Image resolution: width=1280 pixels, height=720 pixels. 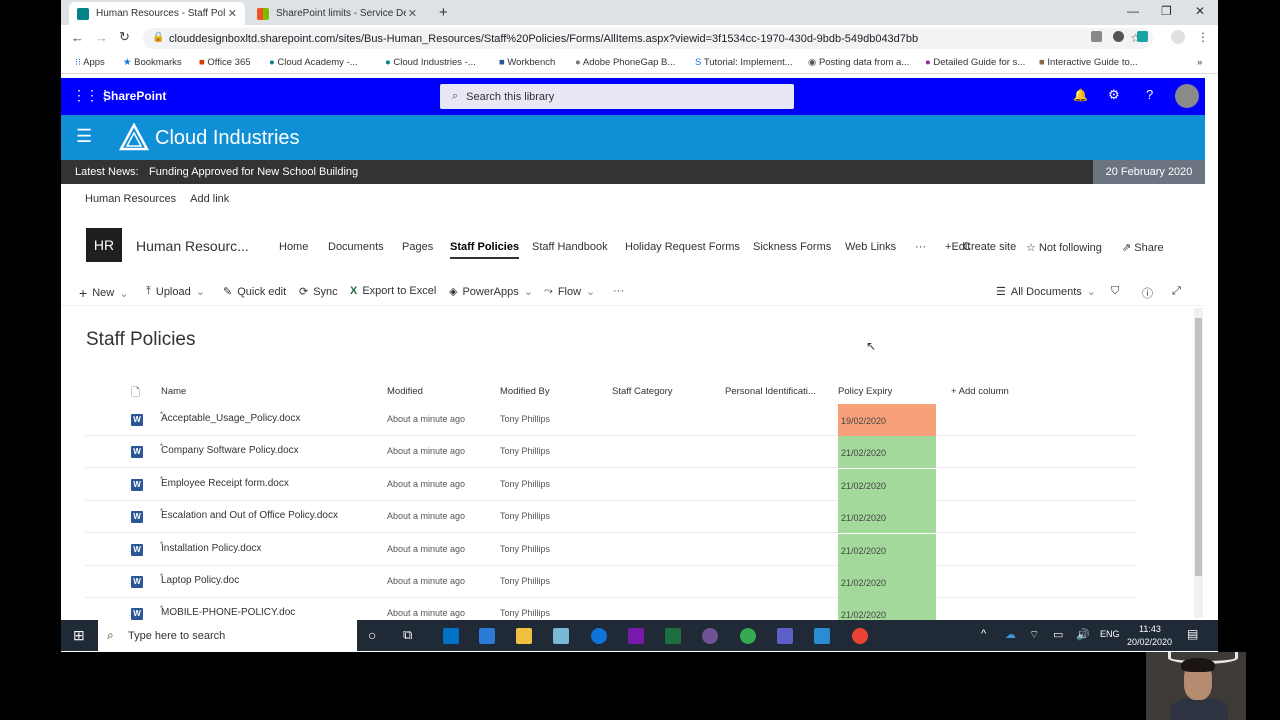 I want to click on excel-icon, so click(x=673, y=636).